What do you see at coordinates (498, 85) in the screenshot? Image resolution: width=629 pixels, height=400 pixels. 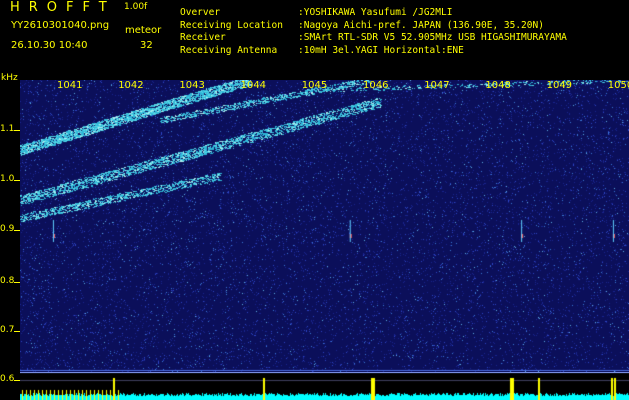 I see `minute-label: 1048` at bounding box center [498, 85].